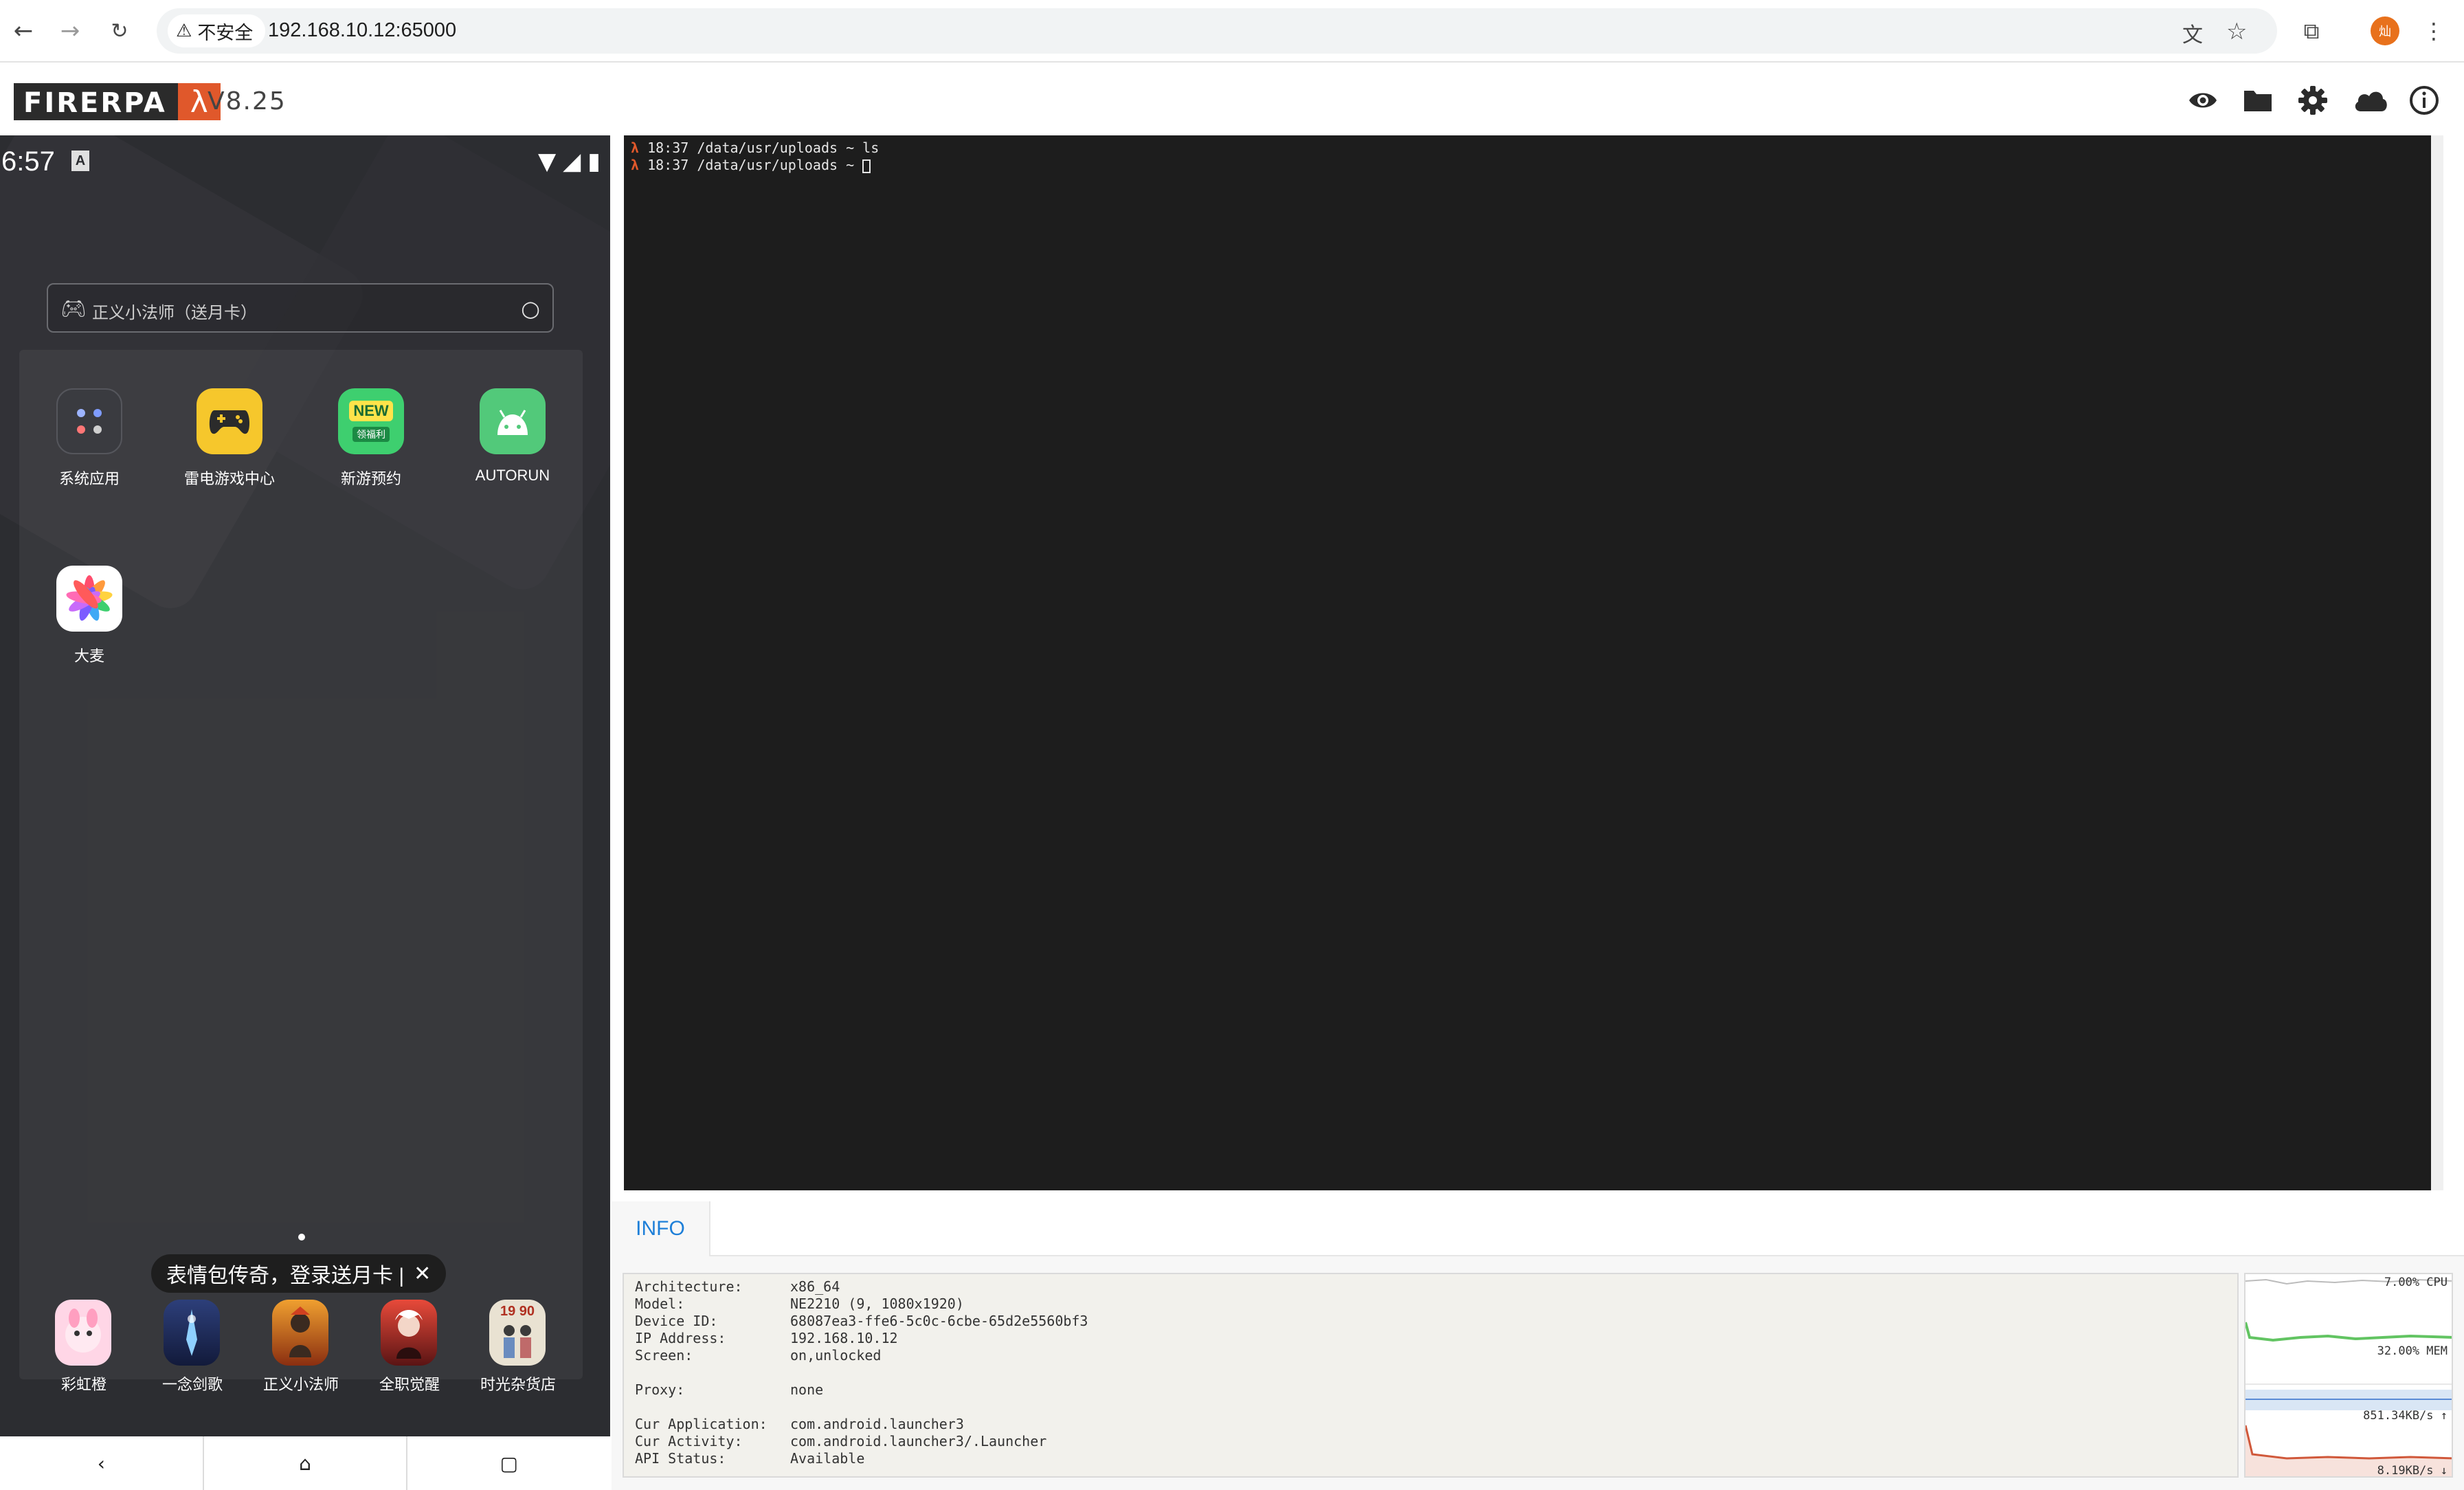 The height and width of the screenshot is (1490, 2464). Describe the element at coordinates (737, 1286) in the screenshot. I see `info-row: Architecture: x86_64` at that location.